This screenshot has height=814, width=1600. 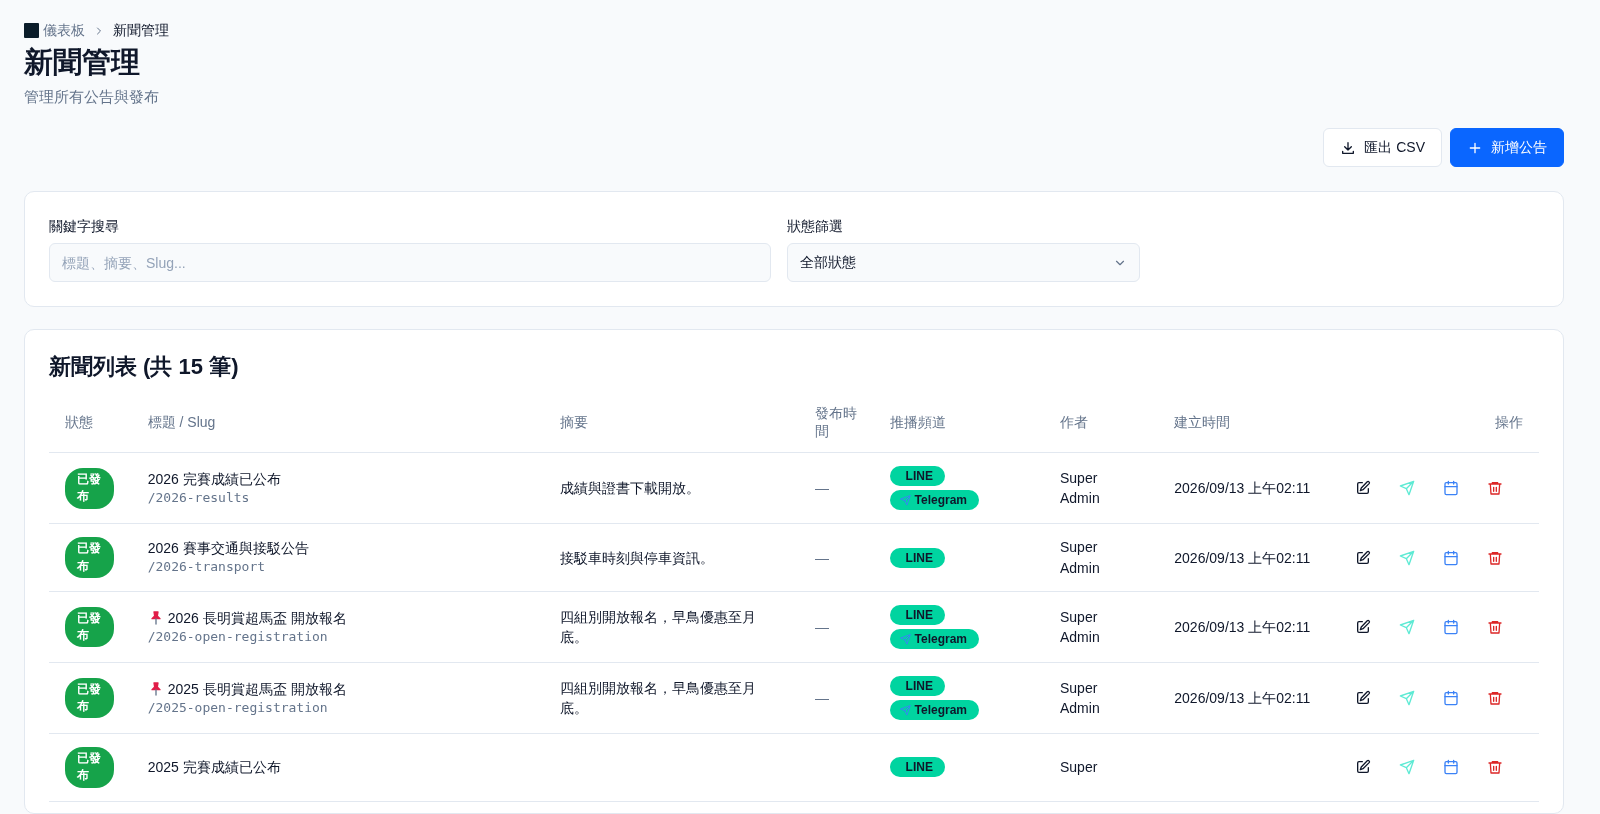 What do you see at coordinates (963, 263) in the screenshot?
I see `status-select: 全部狀態` at bounding box center [963, 263].